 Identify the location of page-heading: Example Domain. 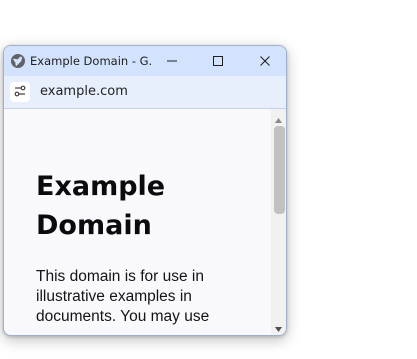
(101, 206).